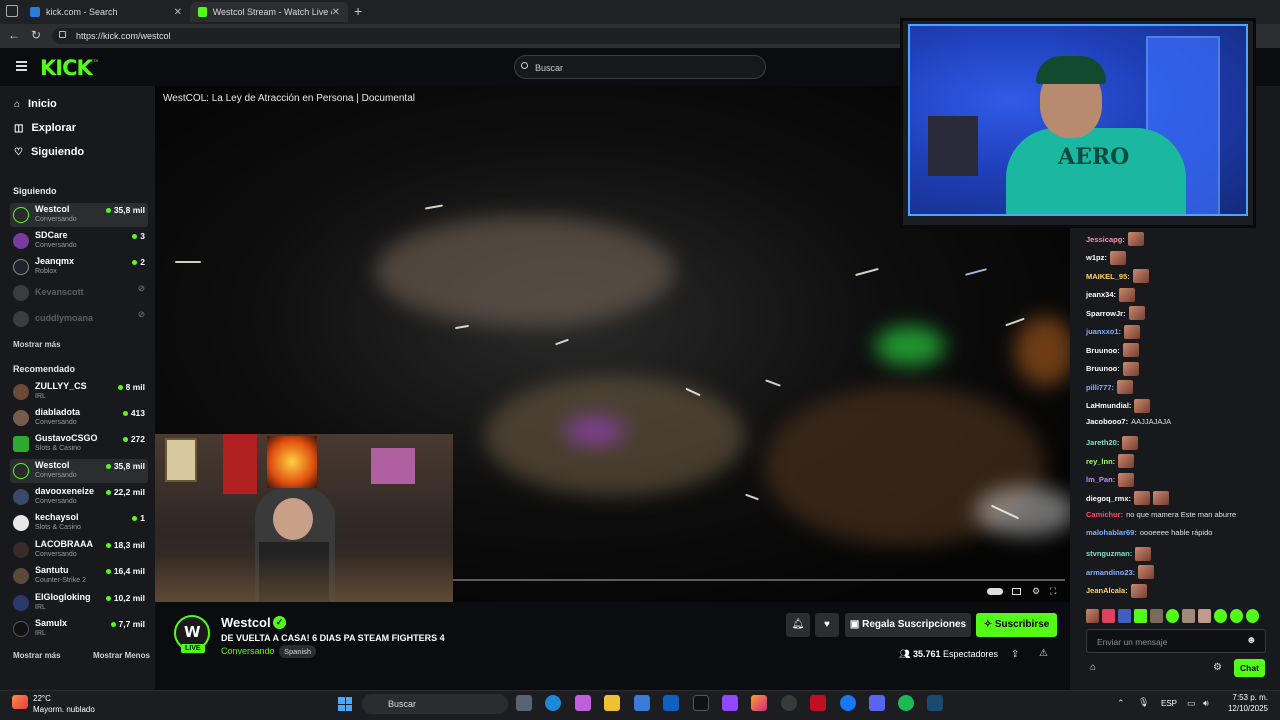  I want to click on fullscreen-icon: ⛶, so click(1053, 591).